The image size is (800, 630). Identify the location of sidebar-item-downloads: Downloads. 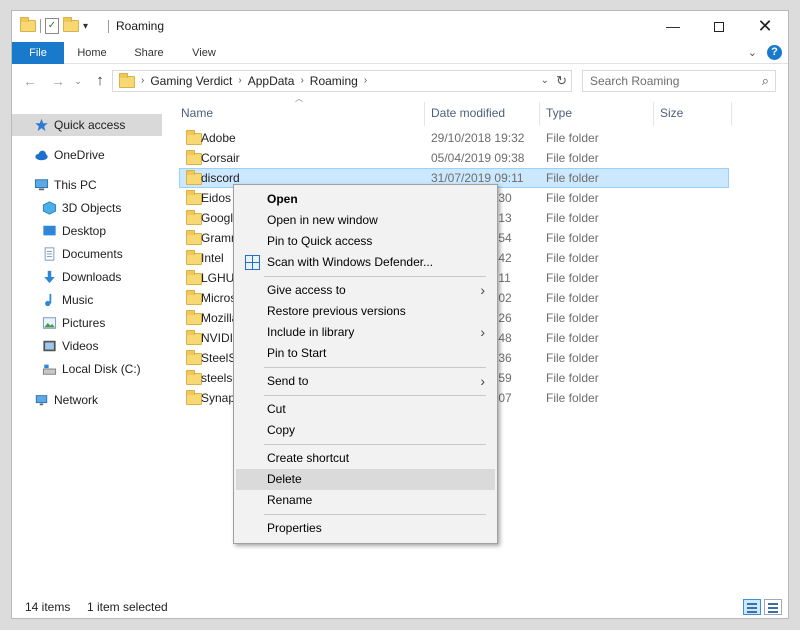
(87, 277).